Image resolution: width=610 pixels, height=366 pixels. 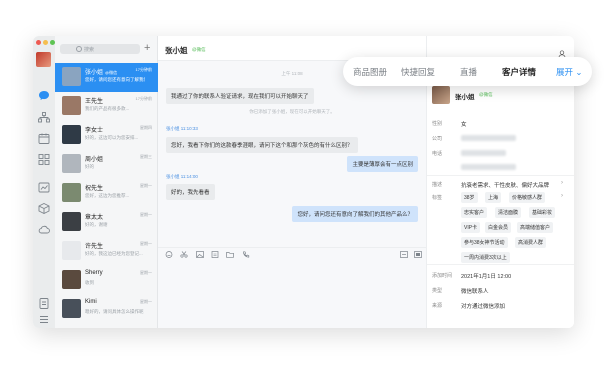 What do you see at coordinates (182, 176) in the screenshot?
I see `sender-label: 张小姐 11:14:00` at bounding box center [182, 176].